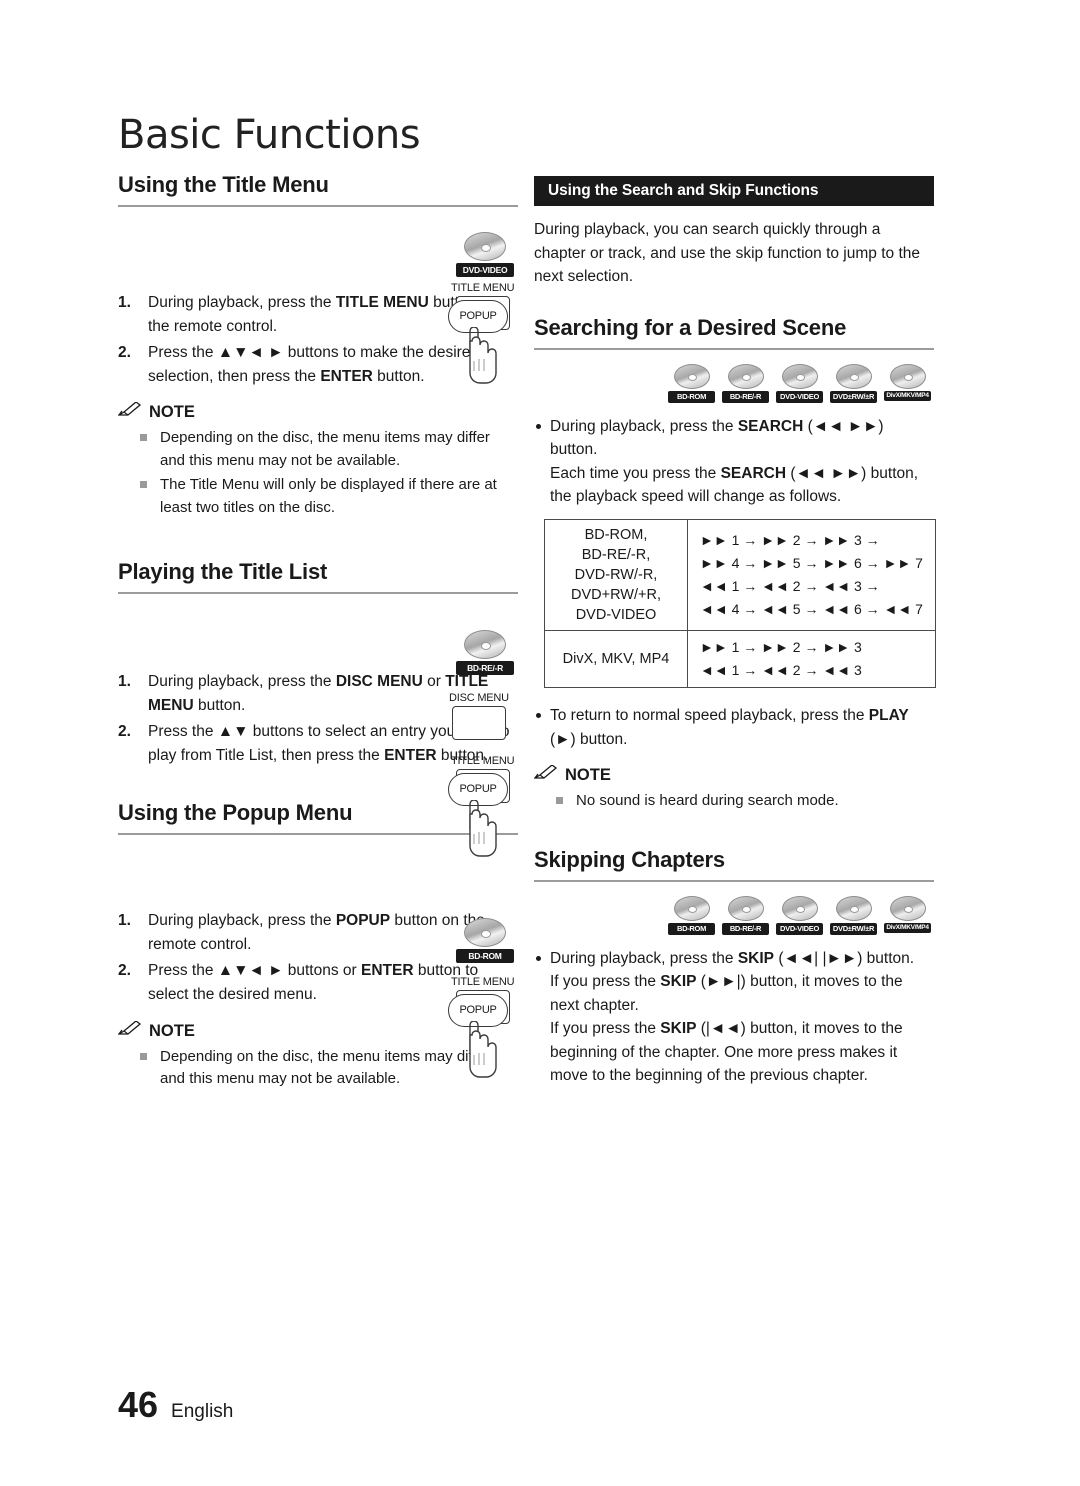  Describe the element at coordinates (745, 801) in the screenshot. I see `note-item: No sound is heard during search mode.` at that location.